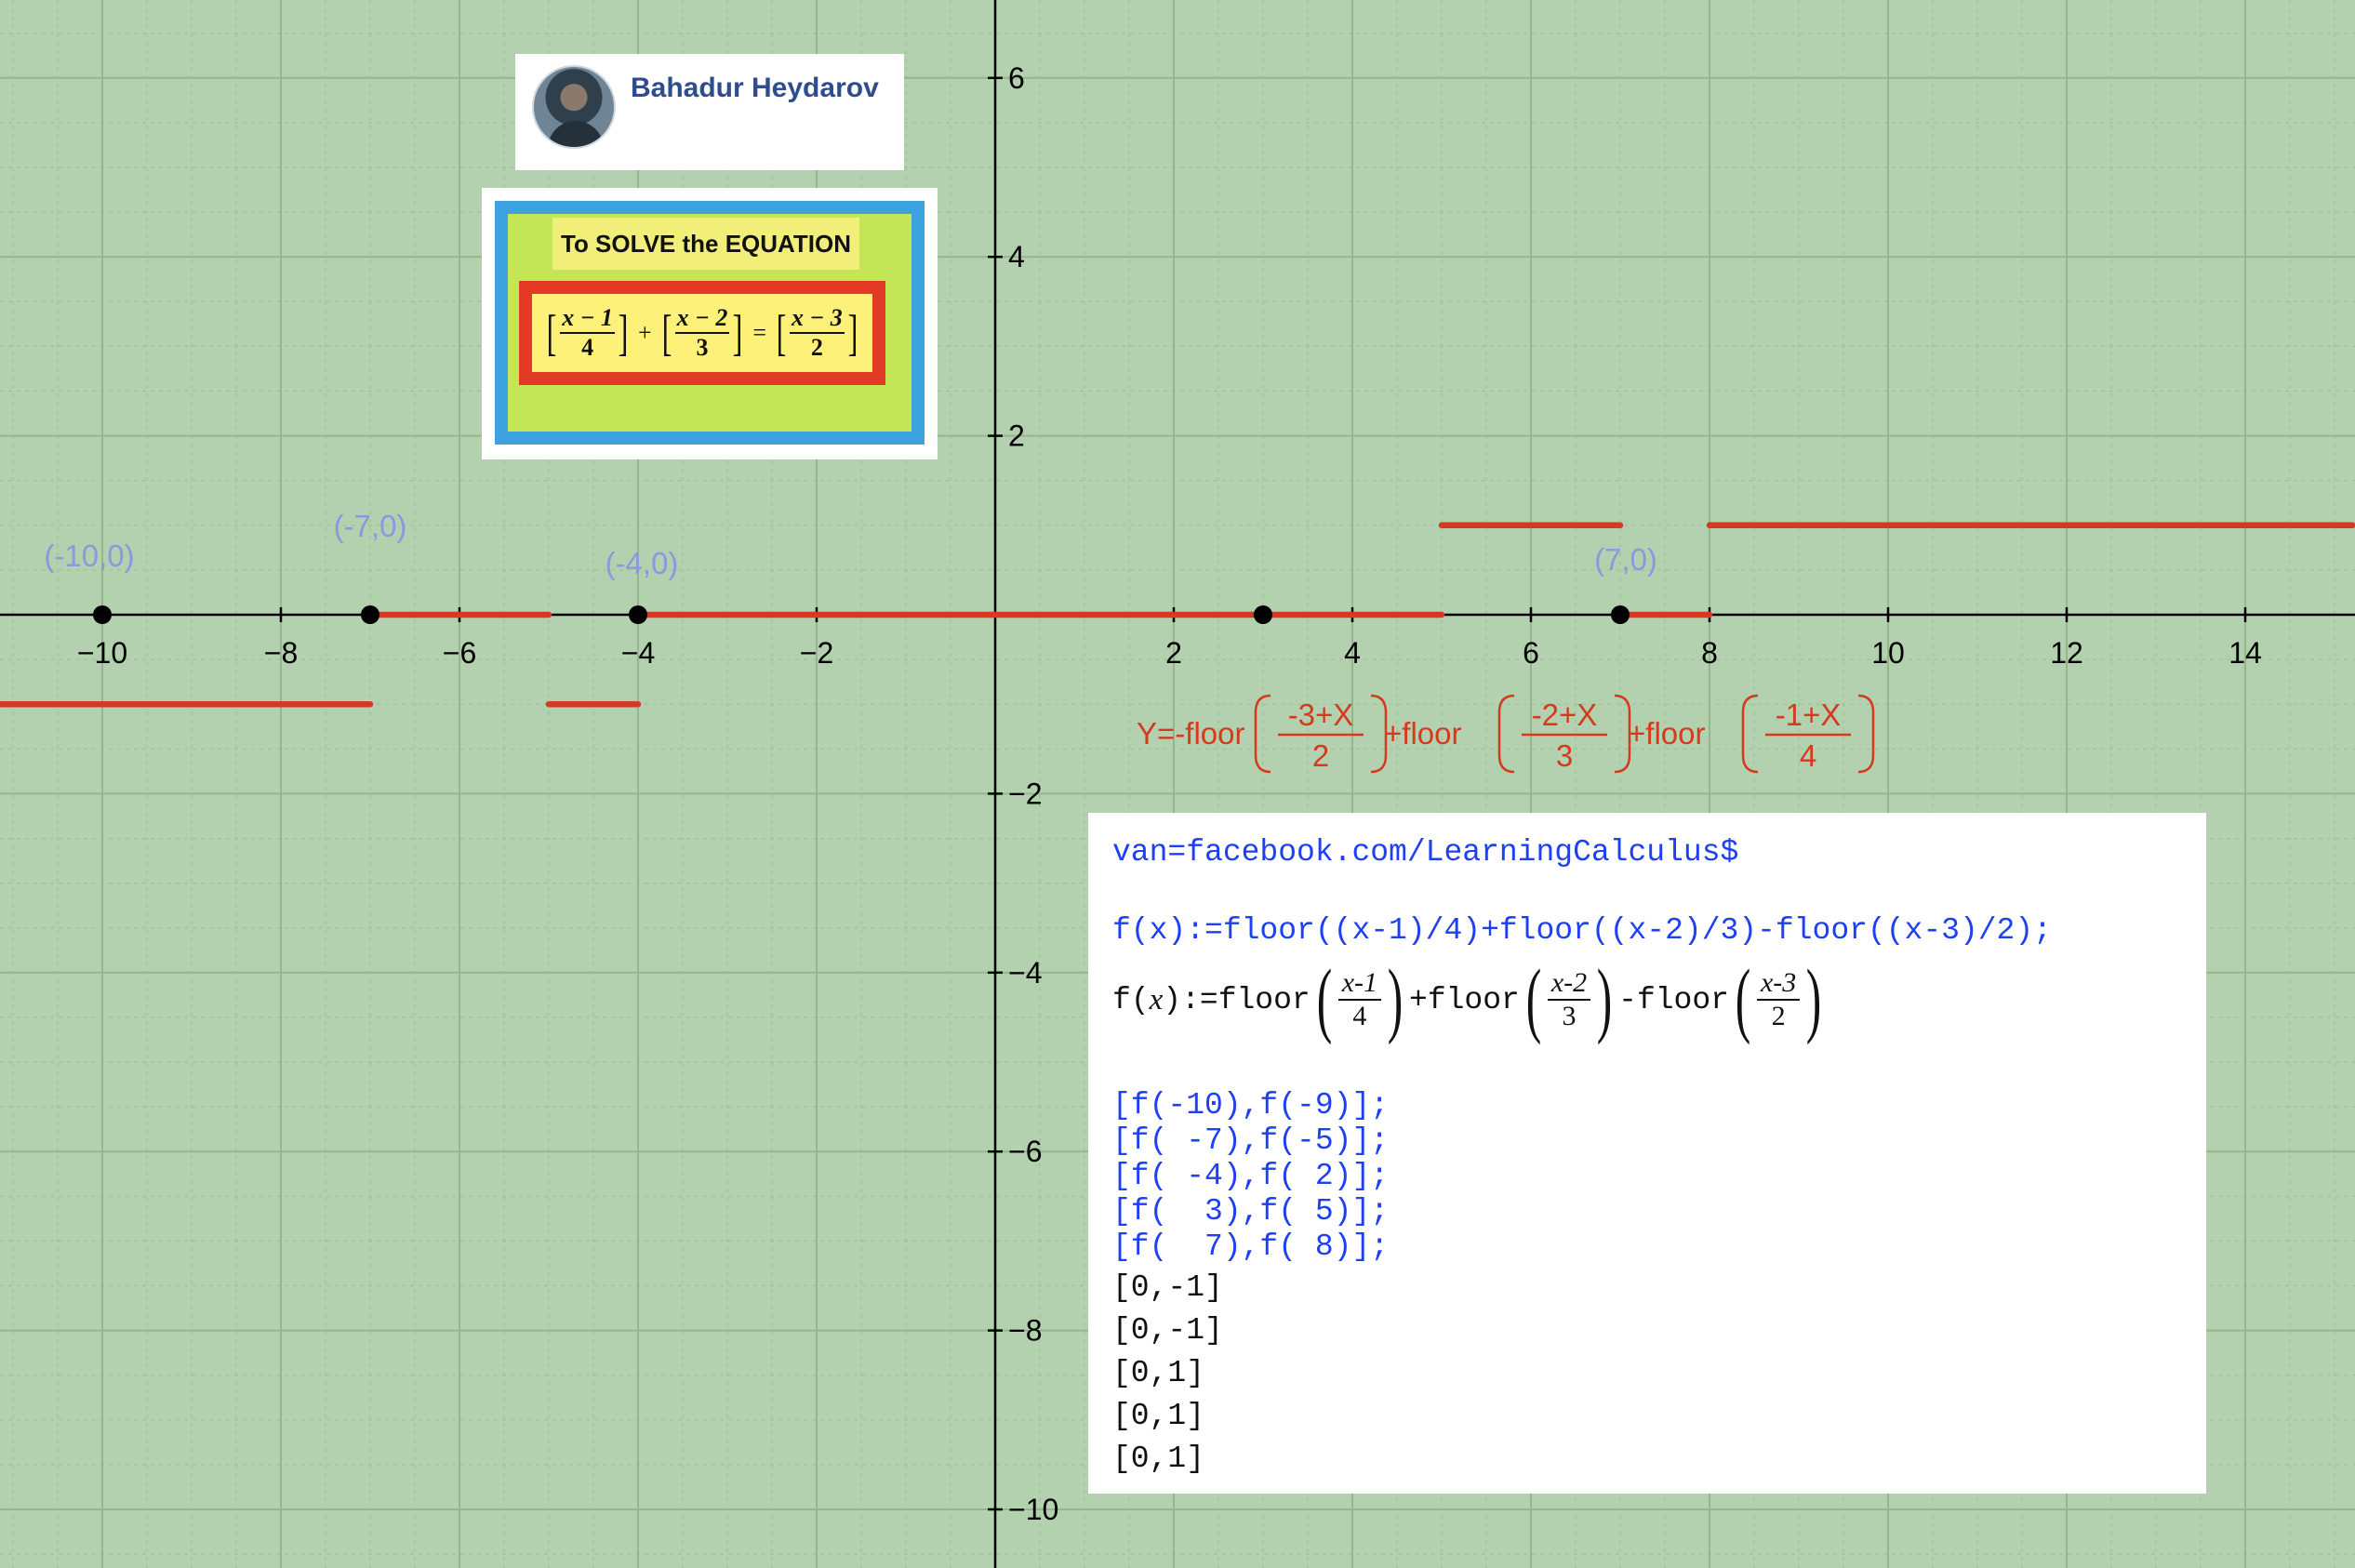 The height and width of the screenshot is (1568, 2355). What do you see at coordinates (89, 555) in the screenshot?
I see `point-label: (-10,0)` at bounding box center [89, 555].